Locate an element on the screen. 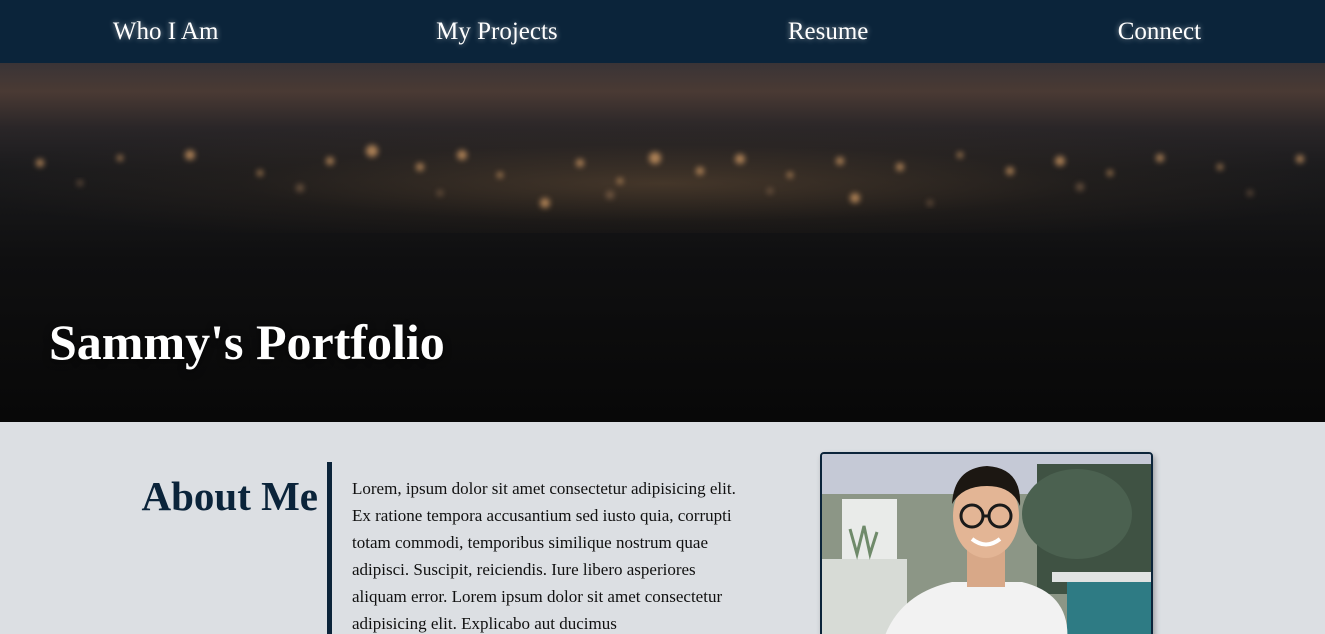 The image size is (1325, 634). profile-photo is located at coordinates (986, 543).